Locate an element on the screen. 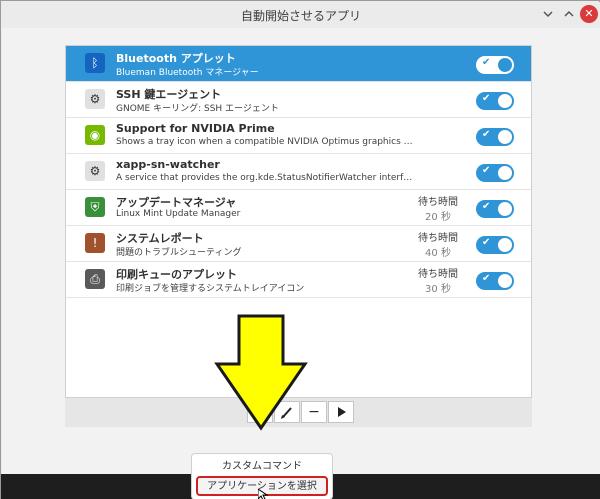 This screenshot has height=499, width=600. annotation-arrow-icon is located at coordinates (261, 372).